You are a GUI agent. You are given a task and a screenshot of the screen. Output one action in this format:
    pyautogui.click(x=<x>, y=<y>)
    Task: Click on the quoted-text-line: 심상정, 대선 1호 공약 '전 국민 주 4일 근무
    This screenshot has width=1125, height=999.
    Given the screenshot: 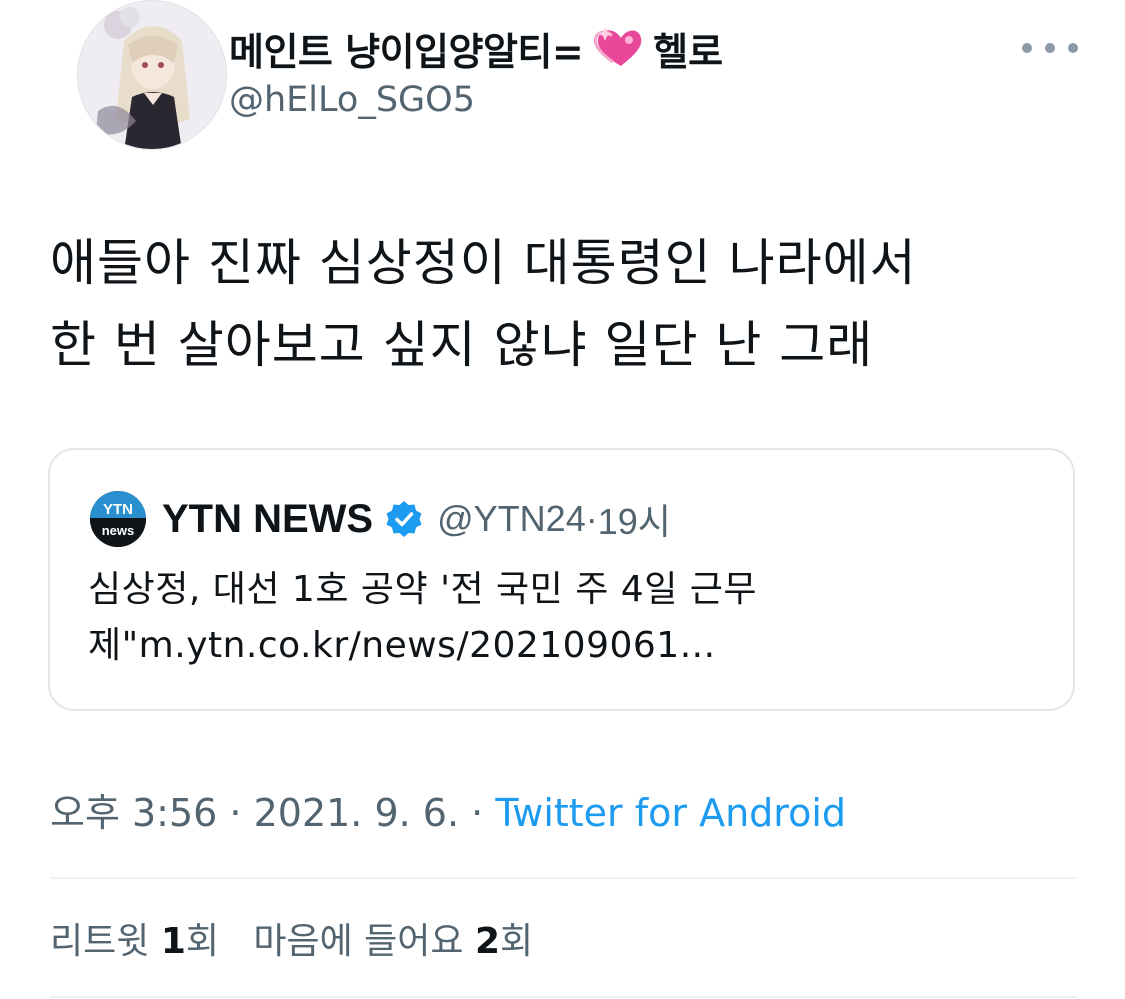 What is the action you would take?
    pyautogui.click(x=422, y=589)
    